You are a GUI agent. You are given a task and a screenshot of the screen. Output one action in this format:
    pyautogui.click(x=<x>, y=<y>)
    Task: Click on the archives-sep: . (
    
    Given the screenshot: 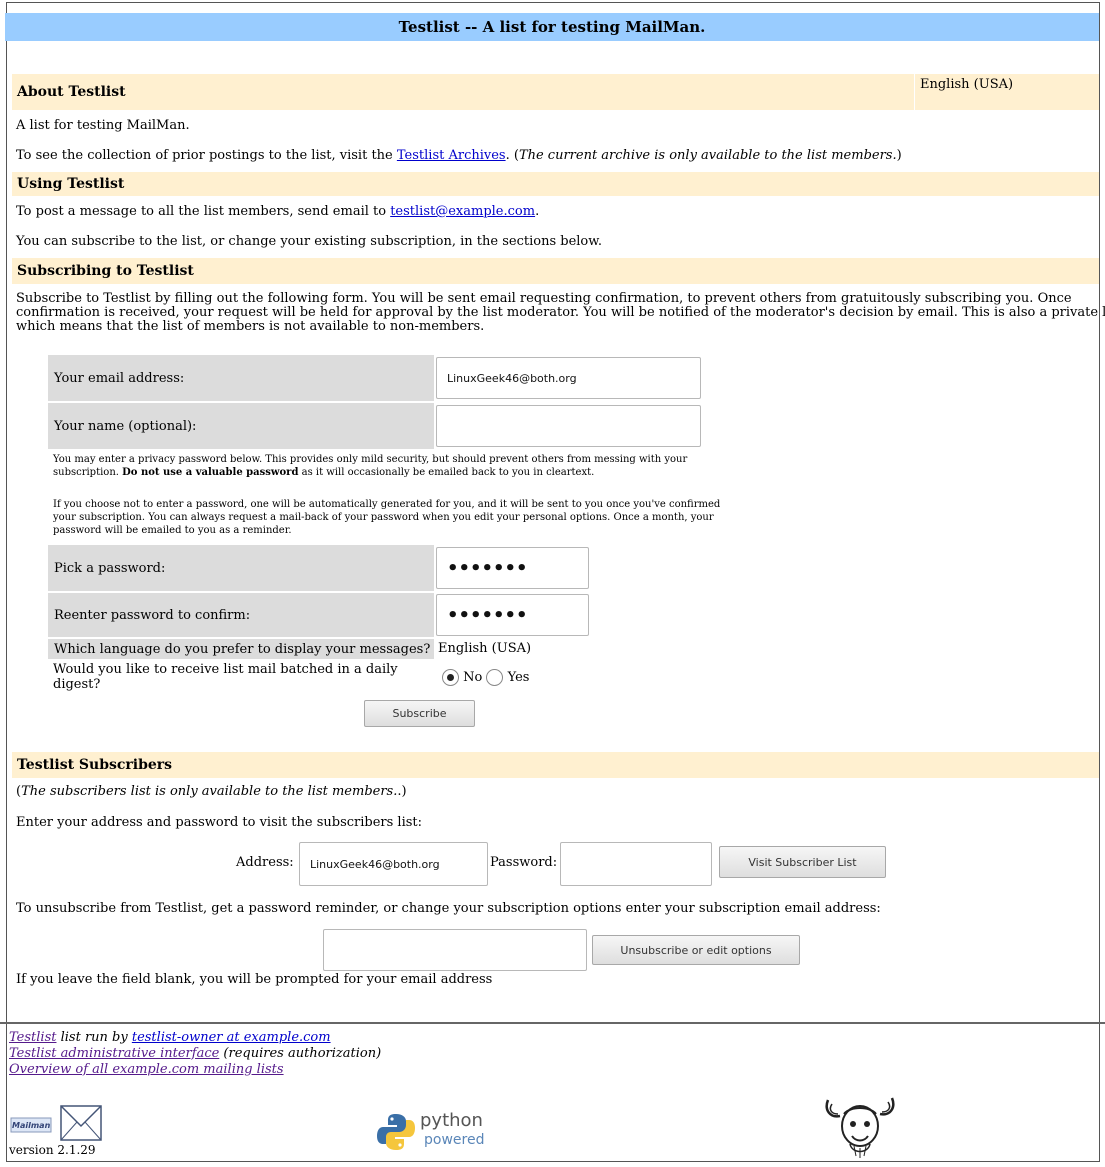 What is the action you would take?
    pyautogui.click(x=512, y=155)
    